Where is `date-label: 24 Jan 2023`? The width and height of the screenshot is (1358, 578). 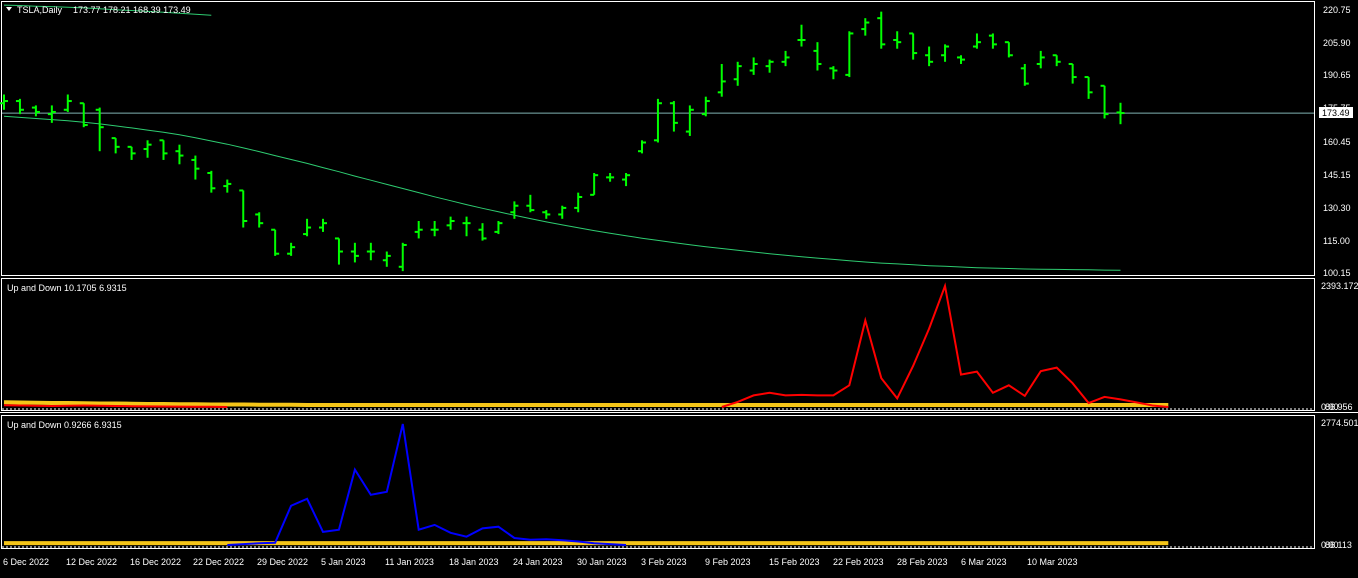
date-label: 24 Jan 2023 is located at coordinates (538, 562).